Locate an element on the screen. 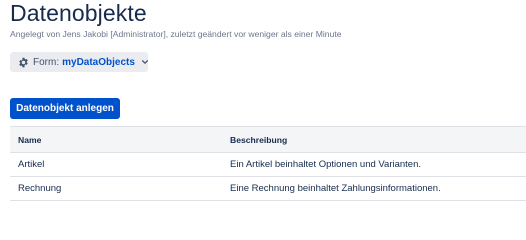 The image size is (526, 240). table-header-row: Name Beschreibung is located at coordinates (268, 139).